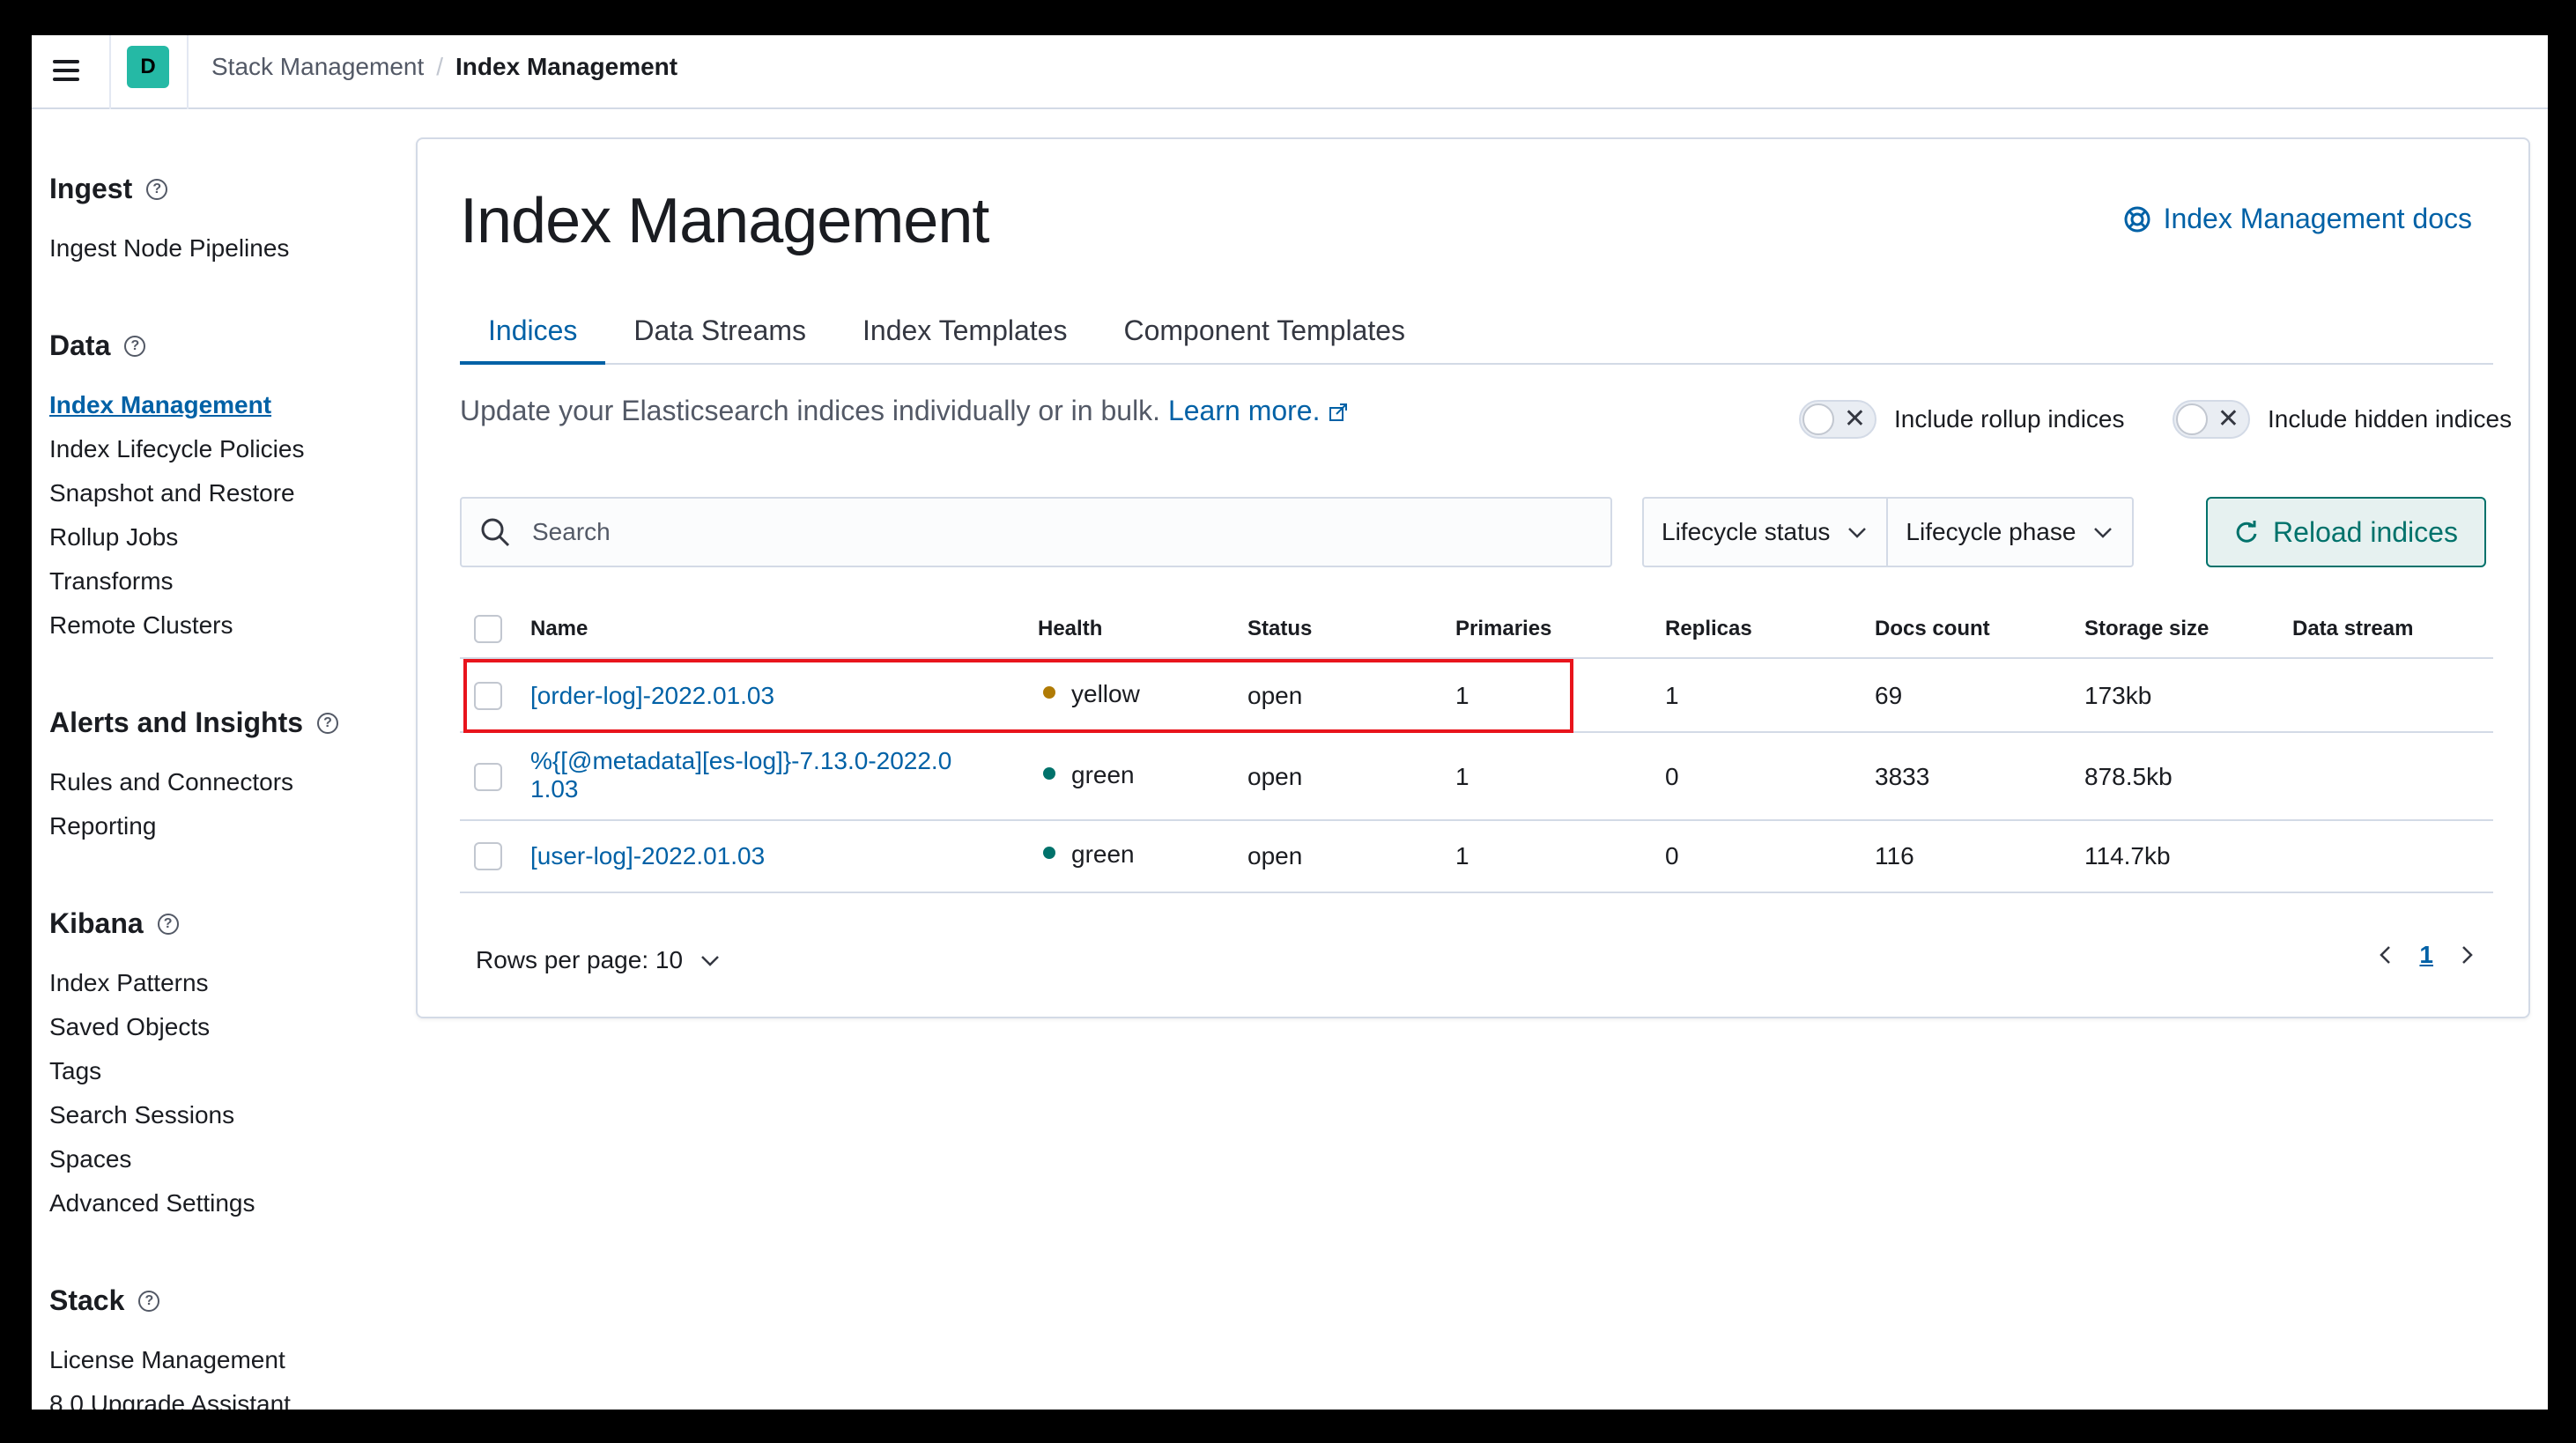 The width and height of the screenshot is (2576, 1443). What do you see at coordinates (1264, 335) in the screenshot?
I see `tab-component-templates: Component Templates` at bounding box center [1264, 335].